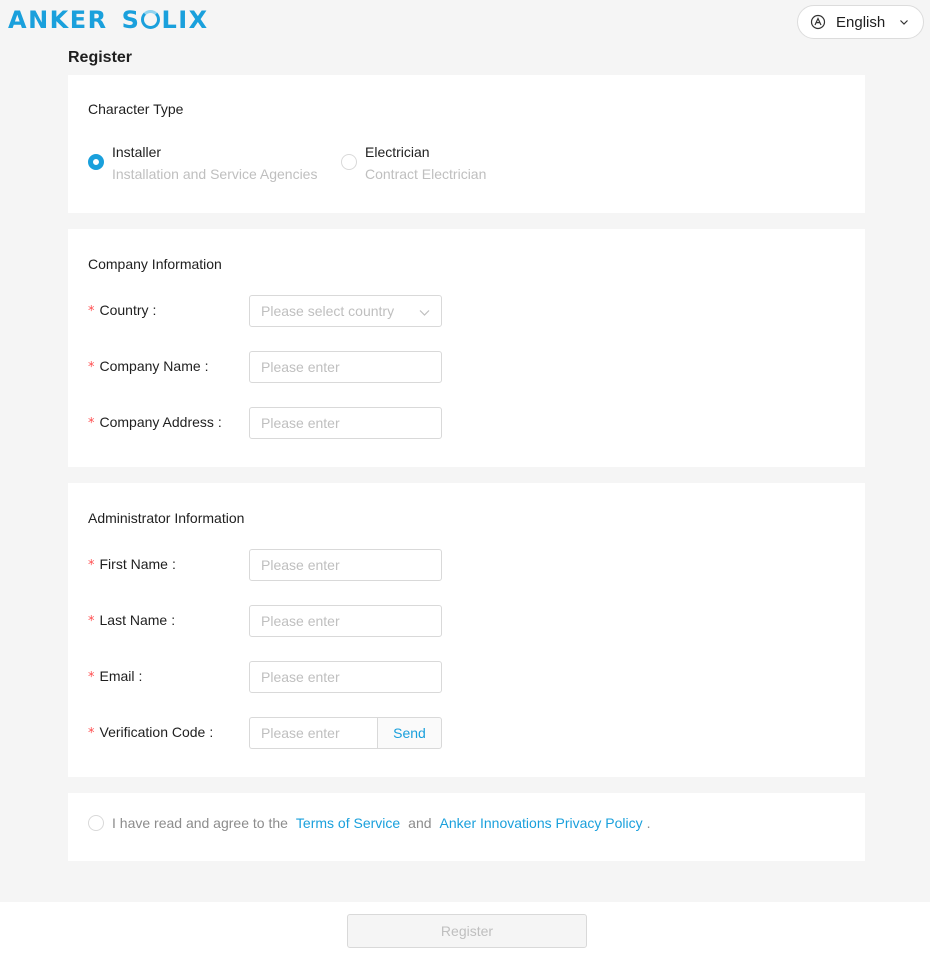  I want to click on globe-icon, so click(818, 22).